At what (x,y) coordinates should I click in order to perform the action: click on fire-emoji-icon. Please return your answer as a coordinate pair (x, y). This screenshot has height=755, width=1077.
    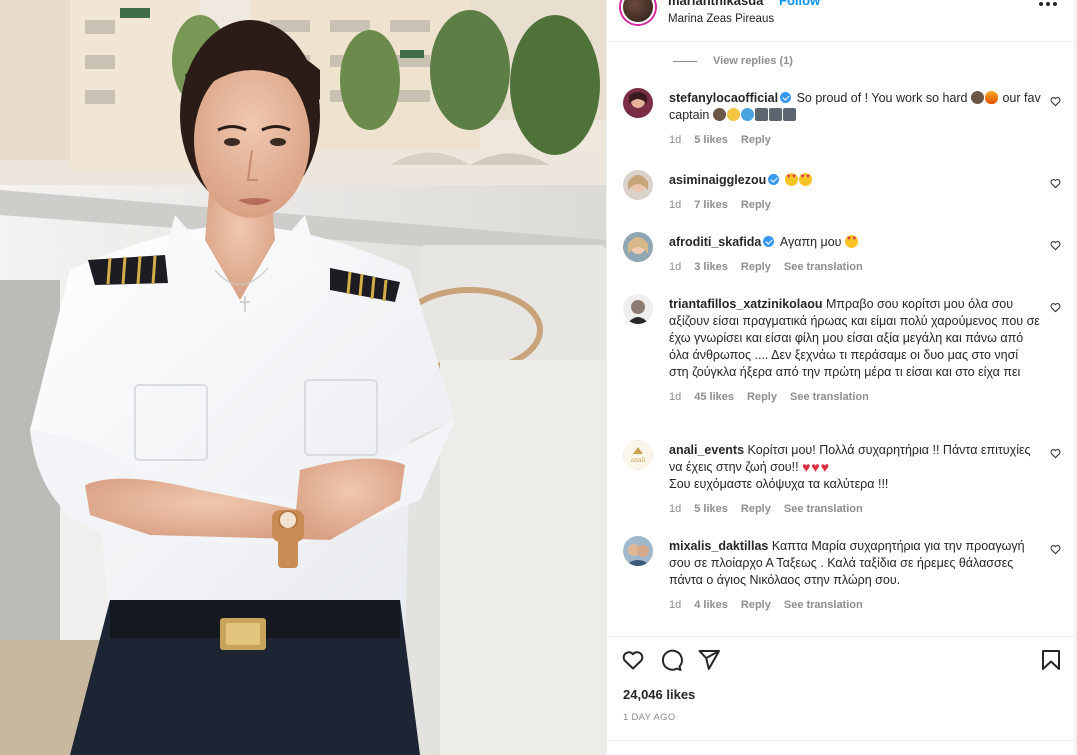
    Looking at the image, I should click on (991, 97).